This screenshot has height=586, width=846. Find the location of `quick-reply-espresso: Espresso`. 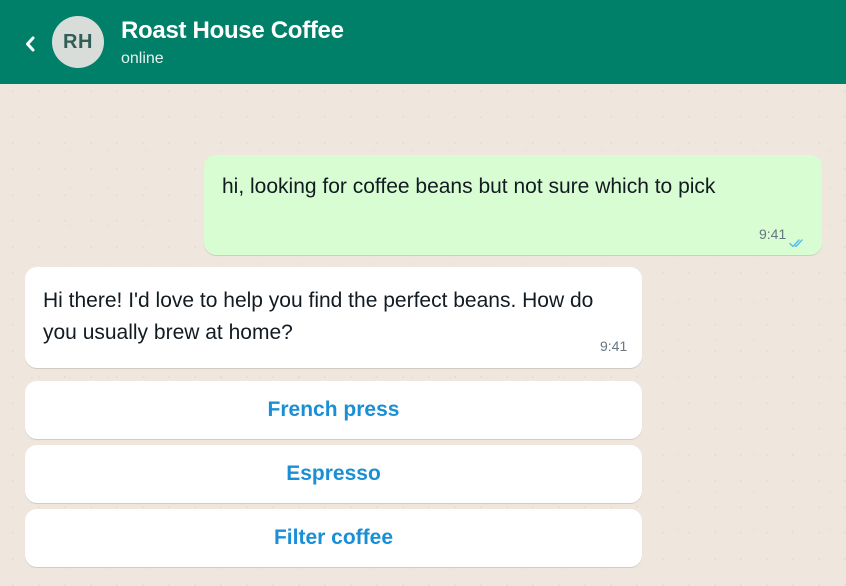

quick-reply-espresso: Espresso is located at coordinates (333, 474).